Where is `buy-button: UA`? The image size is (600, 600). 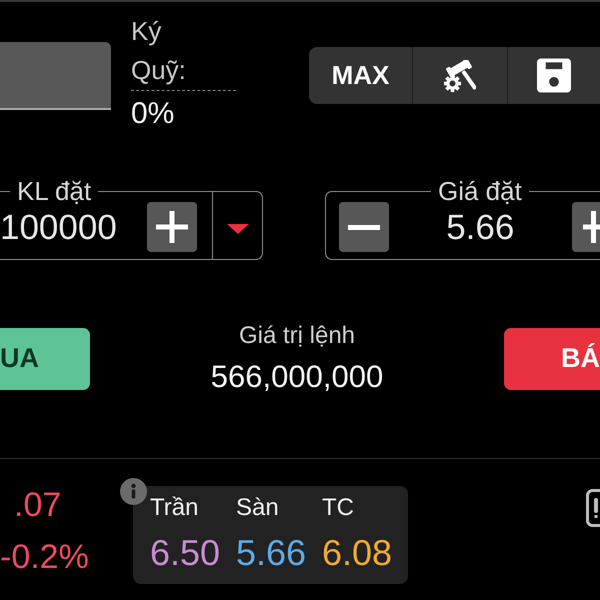
buy-button: UA is located at coordinates (45, 359).